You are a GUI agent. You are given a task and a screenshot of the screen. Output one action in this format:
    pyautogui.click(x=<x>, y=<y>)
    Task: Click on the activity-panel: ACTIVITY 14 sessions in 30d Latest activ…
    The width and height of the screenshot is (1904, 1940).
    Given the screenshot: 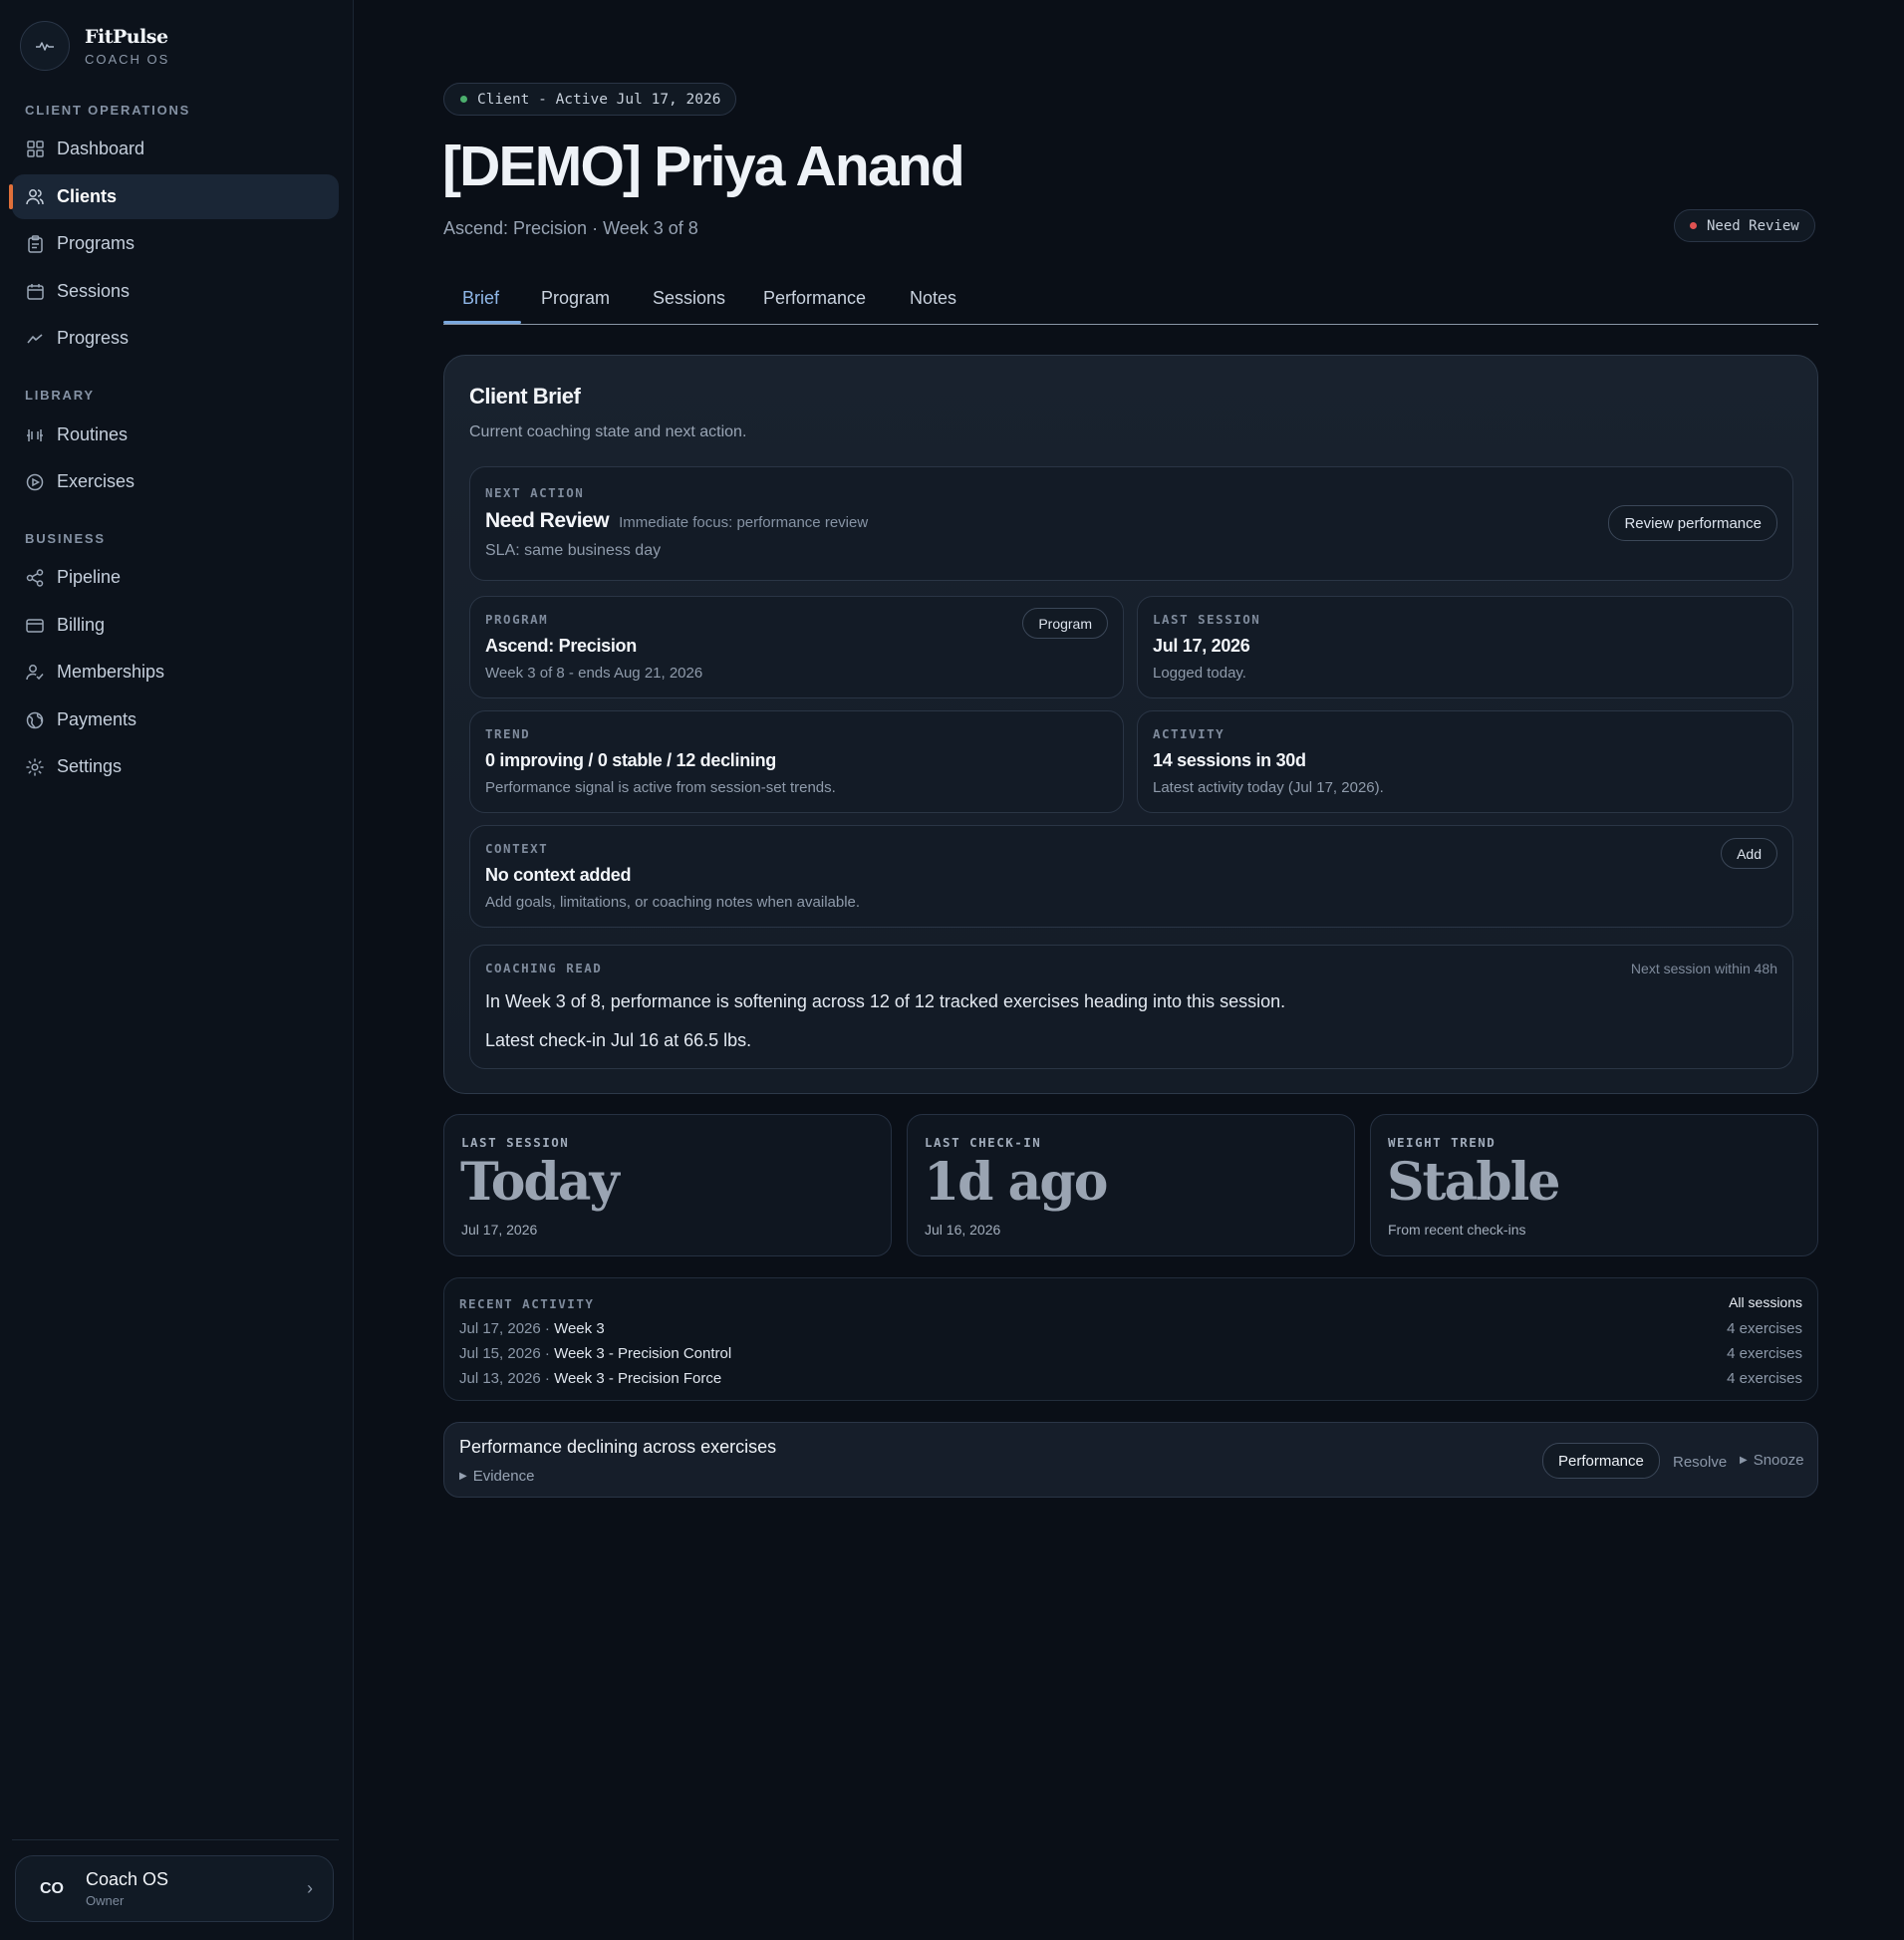 What is the action you would take?
    pyautogui.click(x=1465, y=761)
    